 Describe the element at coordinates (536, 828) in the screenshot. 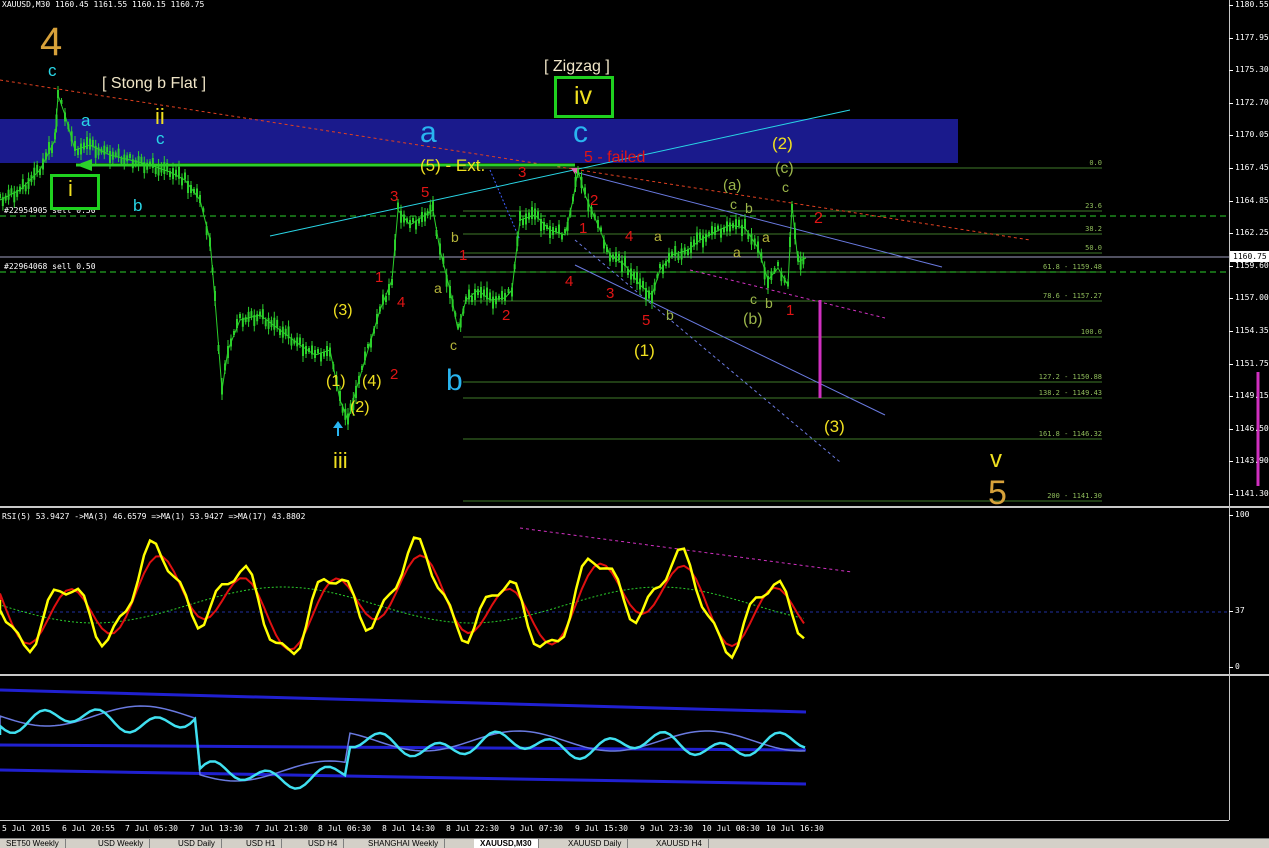

I see `time-label: 9 Jul 07:30` at that location.